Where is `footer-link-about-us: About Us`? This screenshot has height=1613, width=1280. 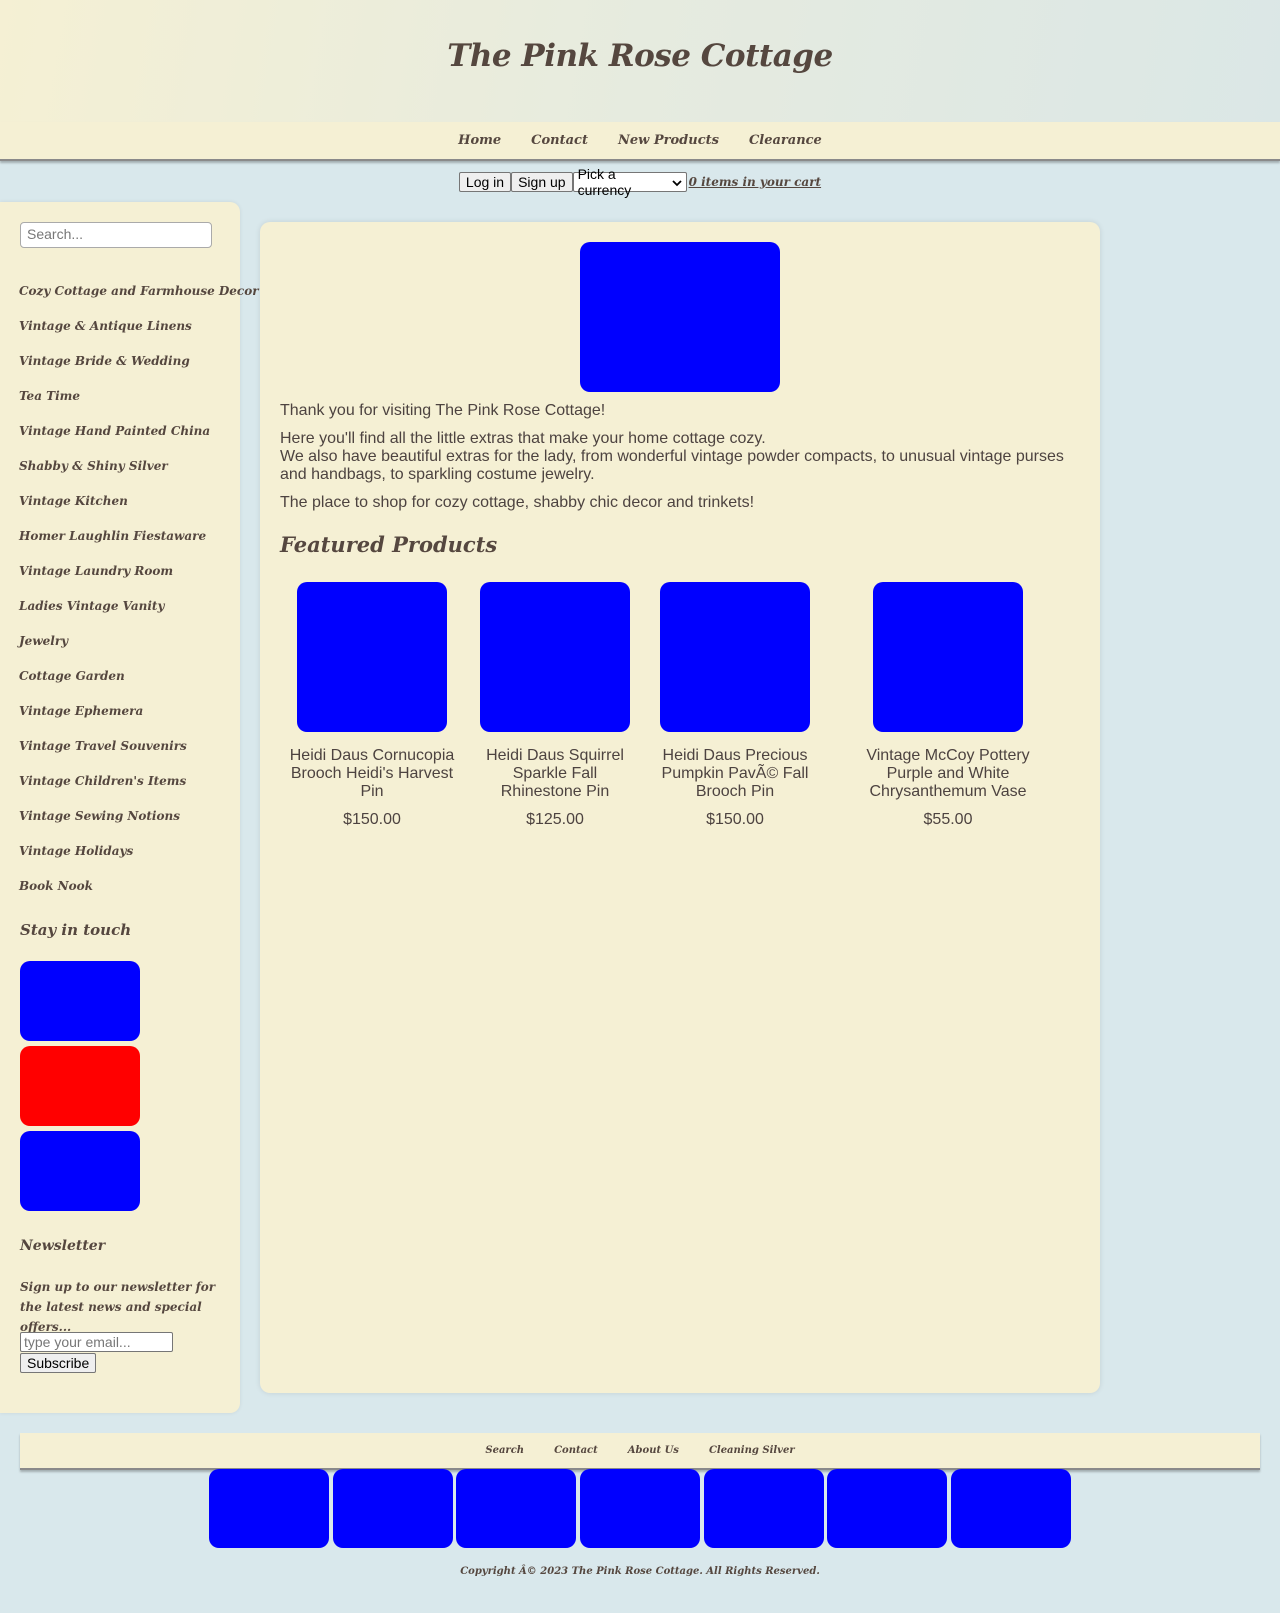 footer-link-about-us: About Us is located at coordinates (653, 1450).